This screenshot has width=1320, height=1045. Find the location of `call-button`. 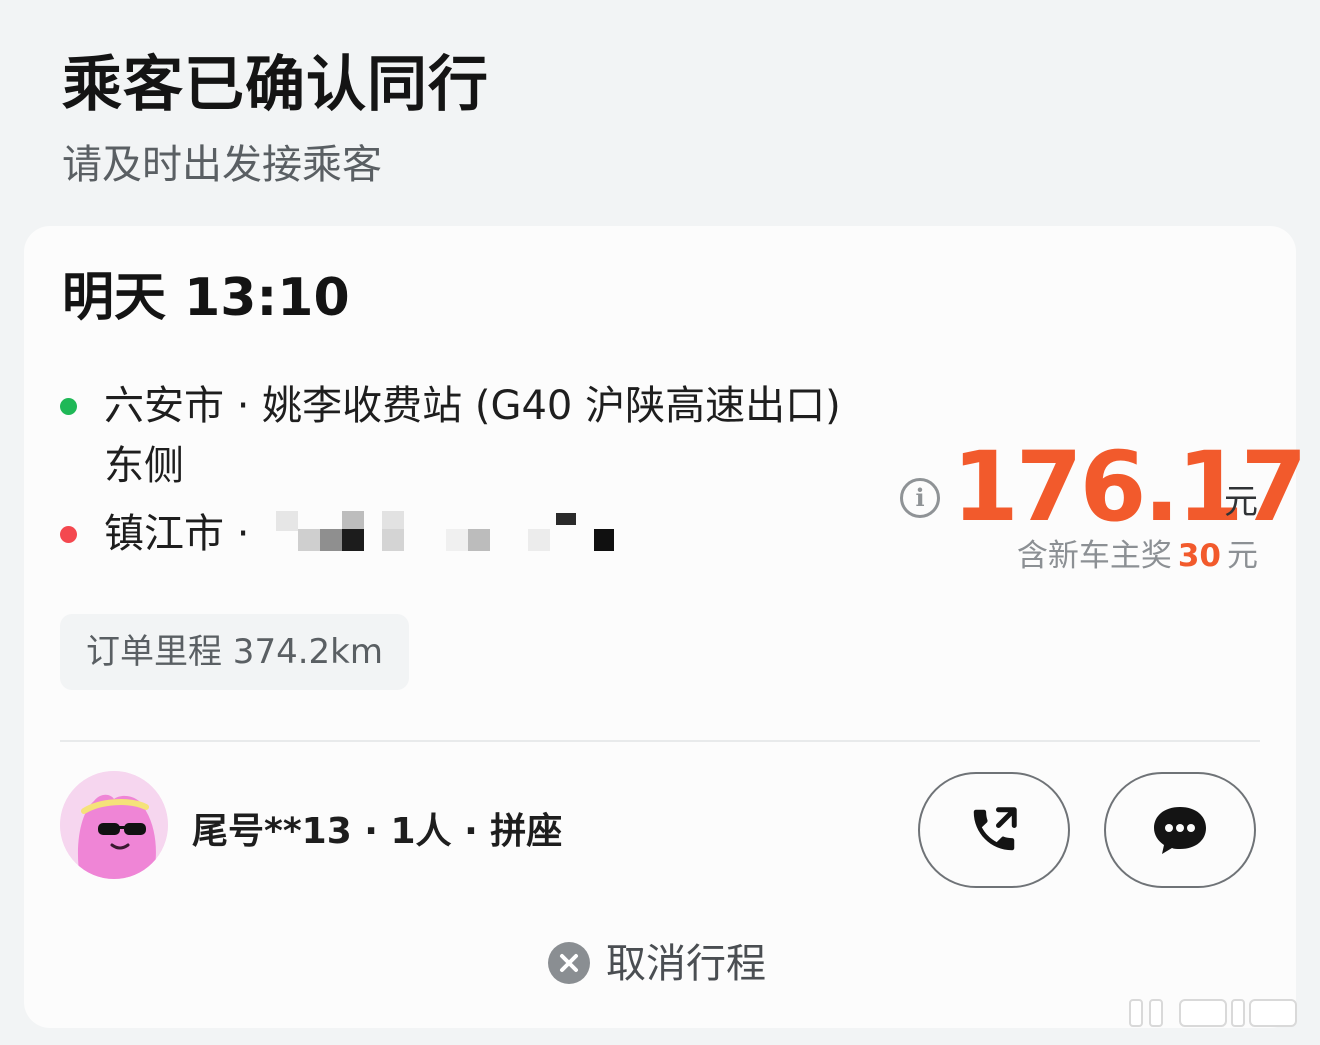

call-button is located at coordinates (994, 830).